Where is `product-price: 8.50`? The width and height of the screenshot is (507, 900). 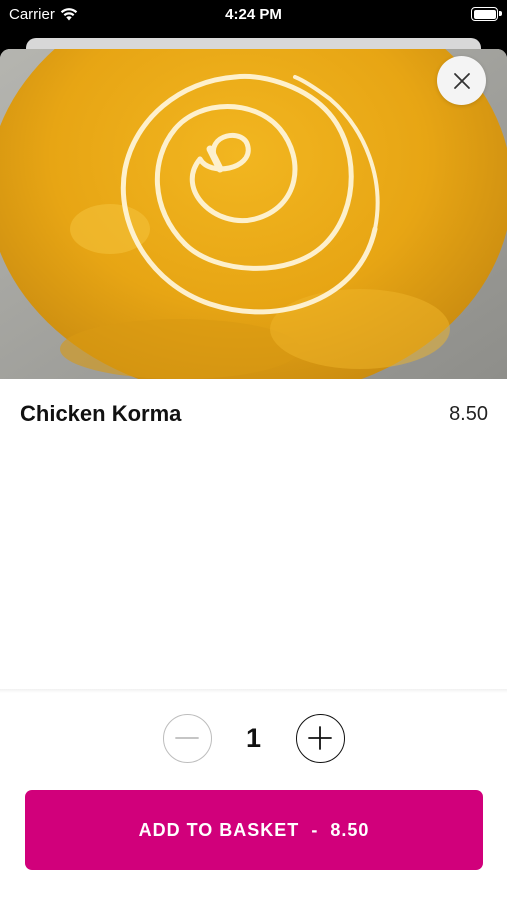 product-price: 8.50 is located at coordinates (468, 413).